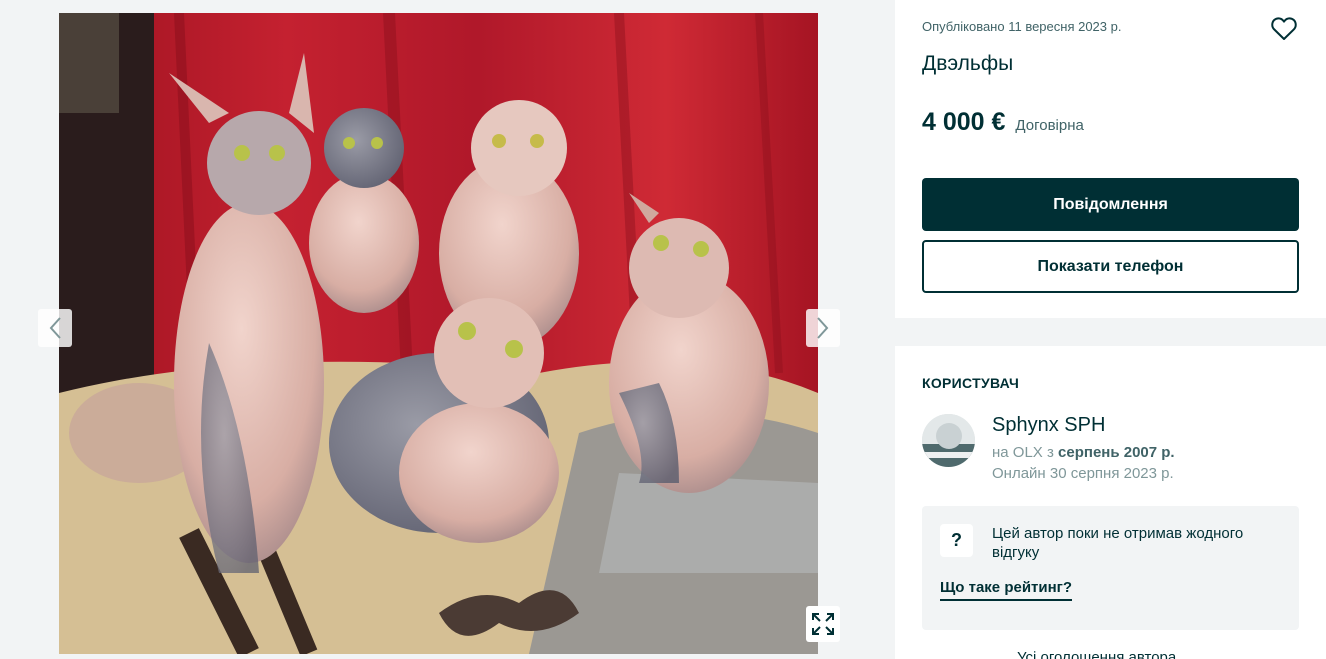 Image resolution: width=1326 pixels, height=659 pixels. I want to click on what-is-rating-link: Що таке рейтинг?, so click(1006, 590).